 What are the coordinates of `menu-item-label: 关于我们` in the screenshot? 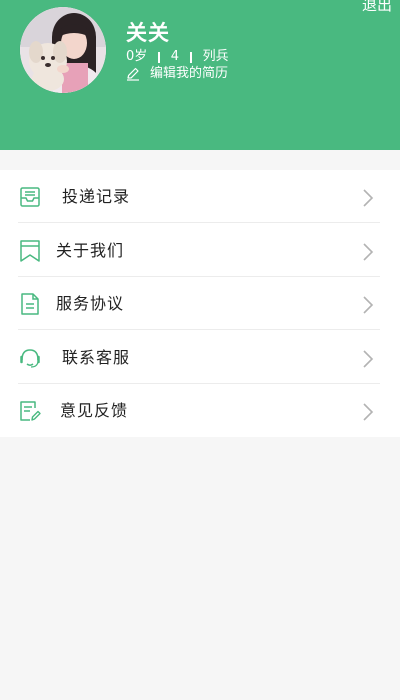 It's located at (90, 250).